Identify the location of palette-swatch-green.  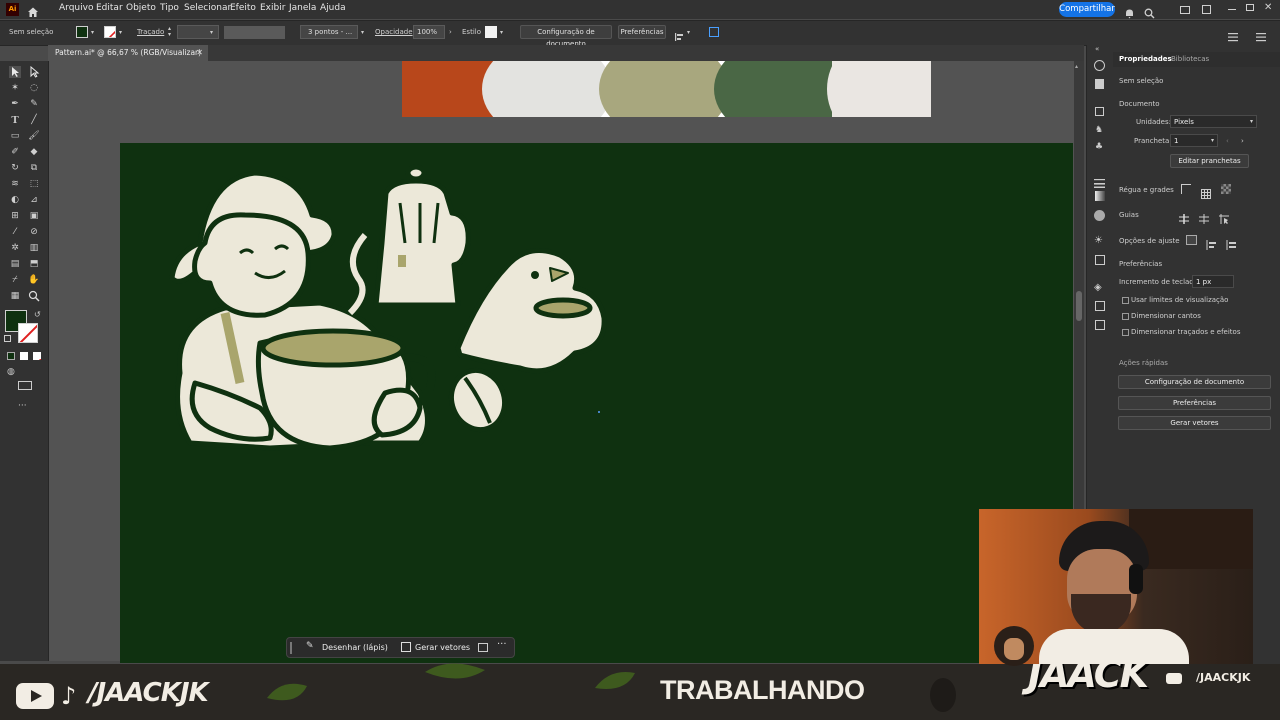
(779, 89).